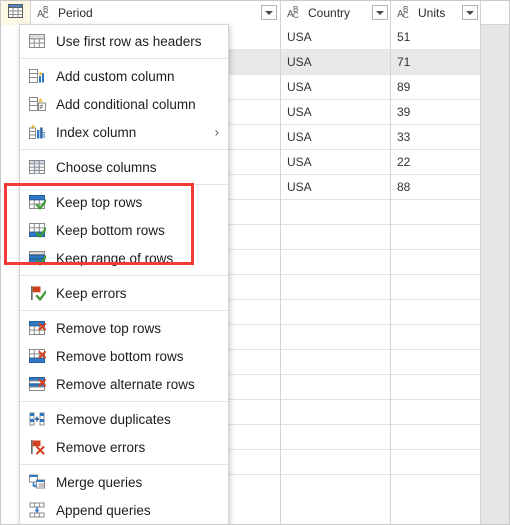 The height and width of the screenshot is (525, 510). I want to click on menu-item-remove-top-rows: Remove top rows, so click(124, 328).